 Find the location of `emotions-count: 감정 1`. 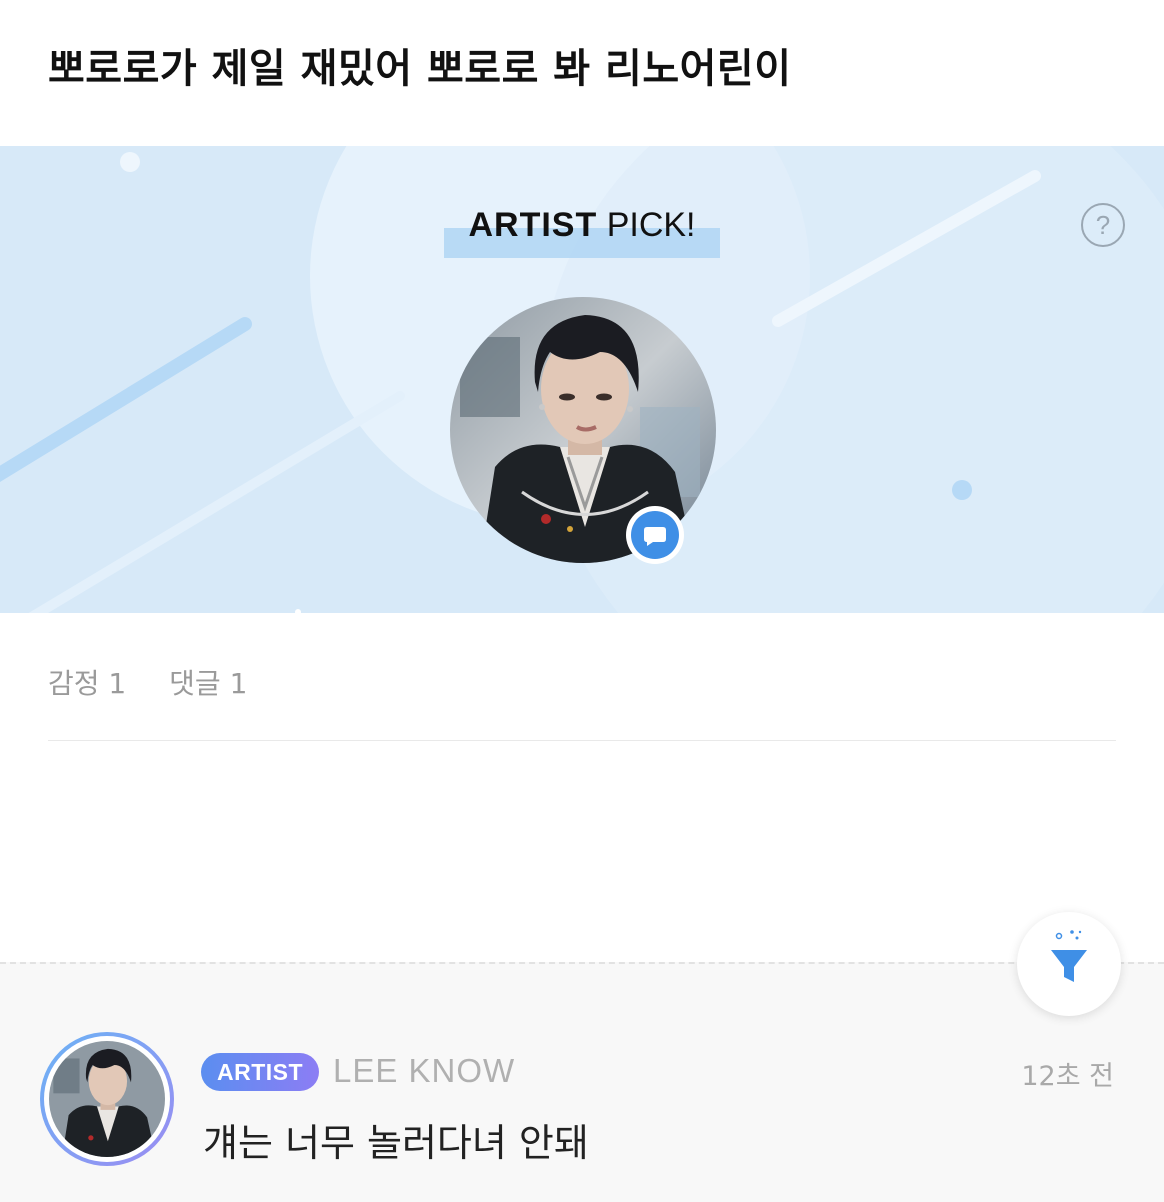

emotions-count: 감정 1 is located at coordinates (87, 683).